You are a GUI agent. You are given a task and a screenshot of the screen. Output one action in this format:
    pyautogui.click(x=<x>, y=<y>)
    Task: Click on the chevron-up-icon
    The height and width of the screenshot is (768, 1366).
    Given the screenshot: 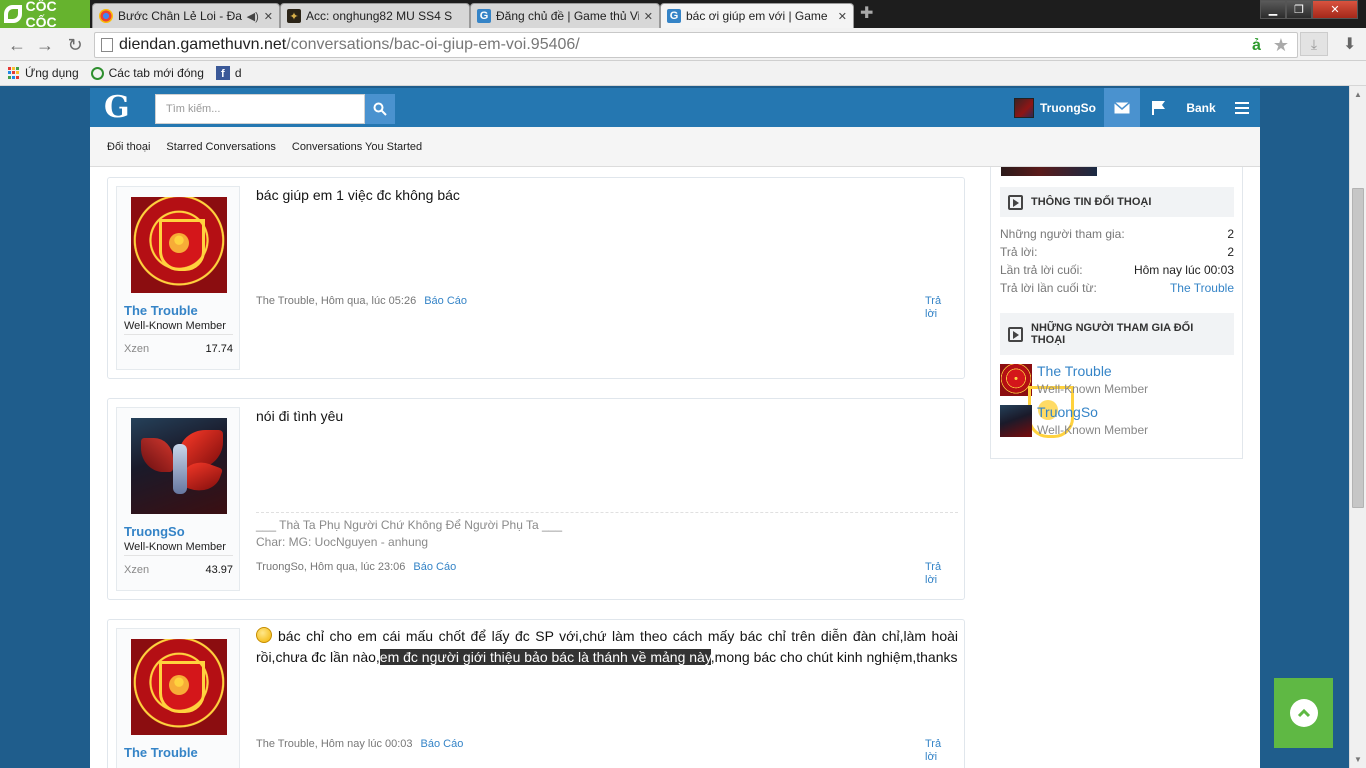 What is the action you would take?
    pyautogui.click(x=1303, y=713)
    